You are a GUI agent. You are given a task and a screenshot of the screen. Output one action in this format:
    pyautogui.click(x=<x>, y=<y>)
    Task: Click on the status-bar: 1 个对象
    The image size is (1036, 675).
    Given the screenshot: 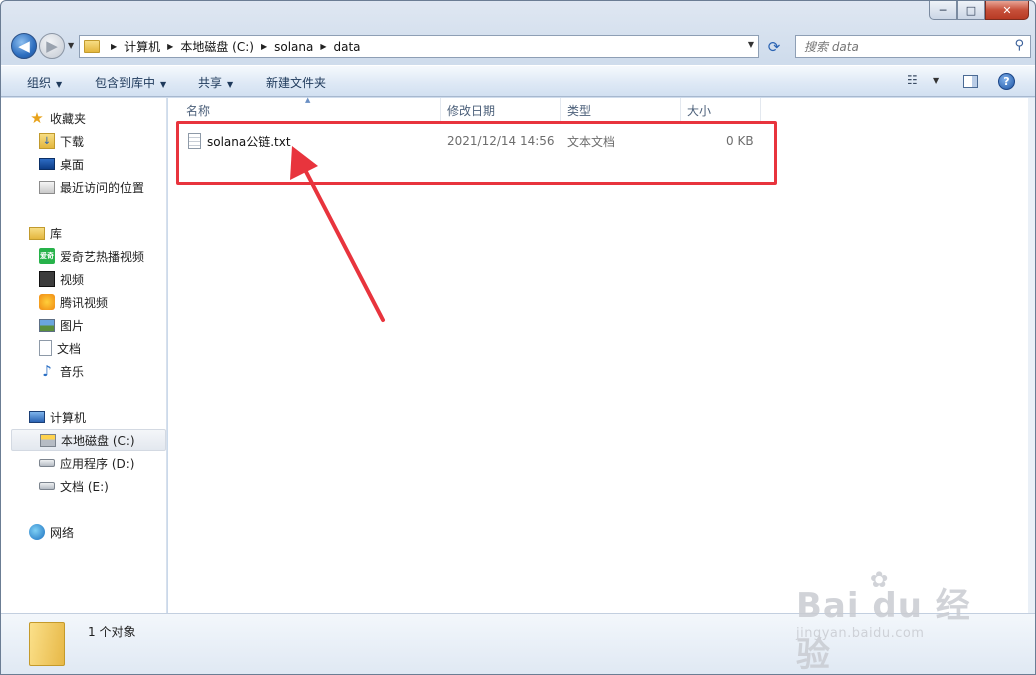 What is the action you would take?
    pyautogui.click(x=518, y=643)
    